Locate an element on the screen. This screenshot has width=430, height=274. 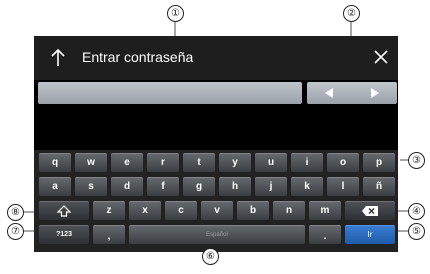
shift-key is located at coordinates (64, 210).